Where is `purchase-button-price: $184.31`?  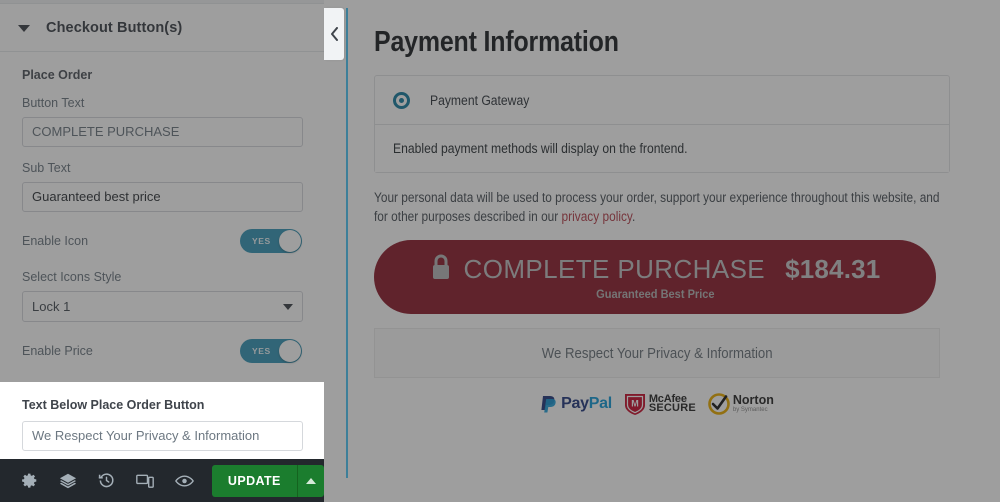 purchase-button-price: $184.31 is located at coordinates (833, 269).